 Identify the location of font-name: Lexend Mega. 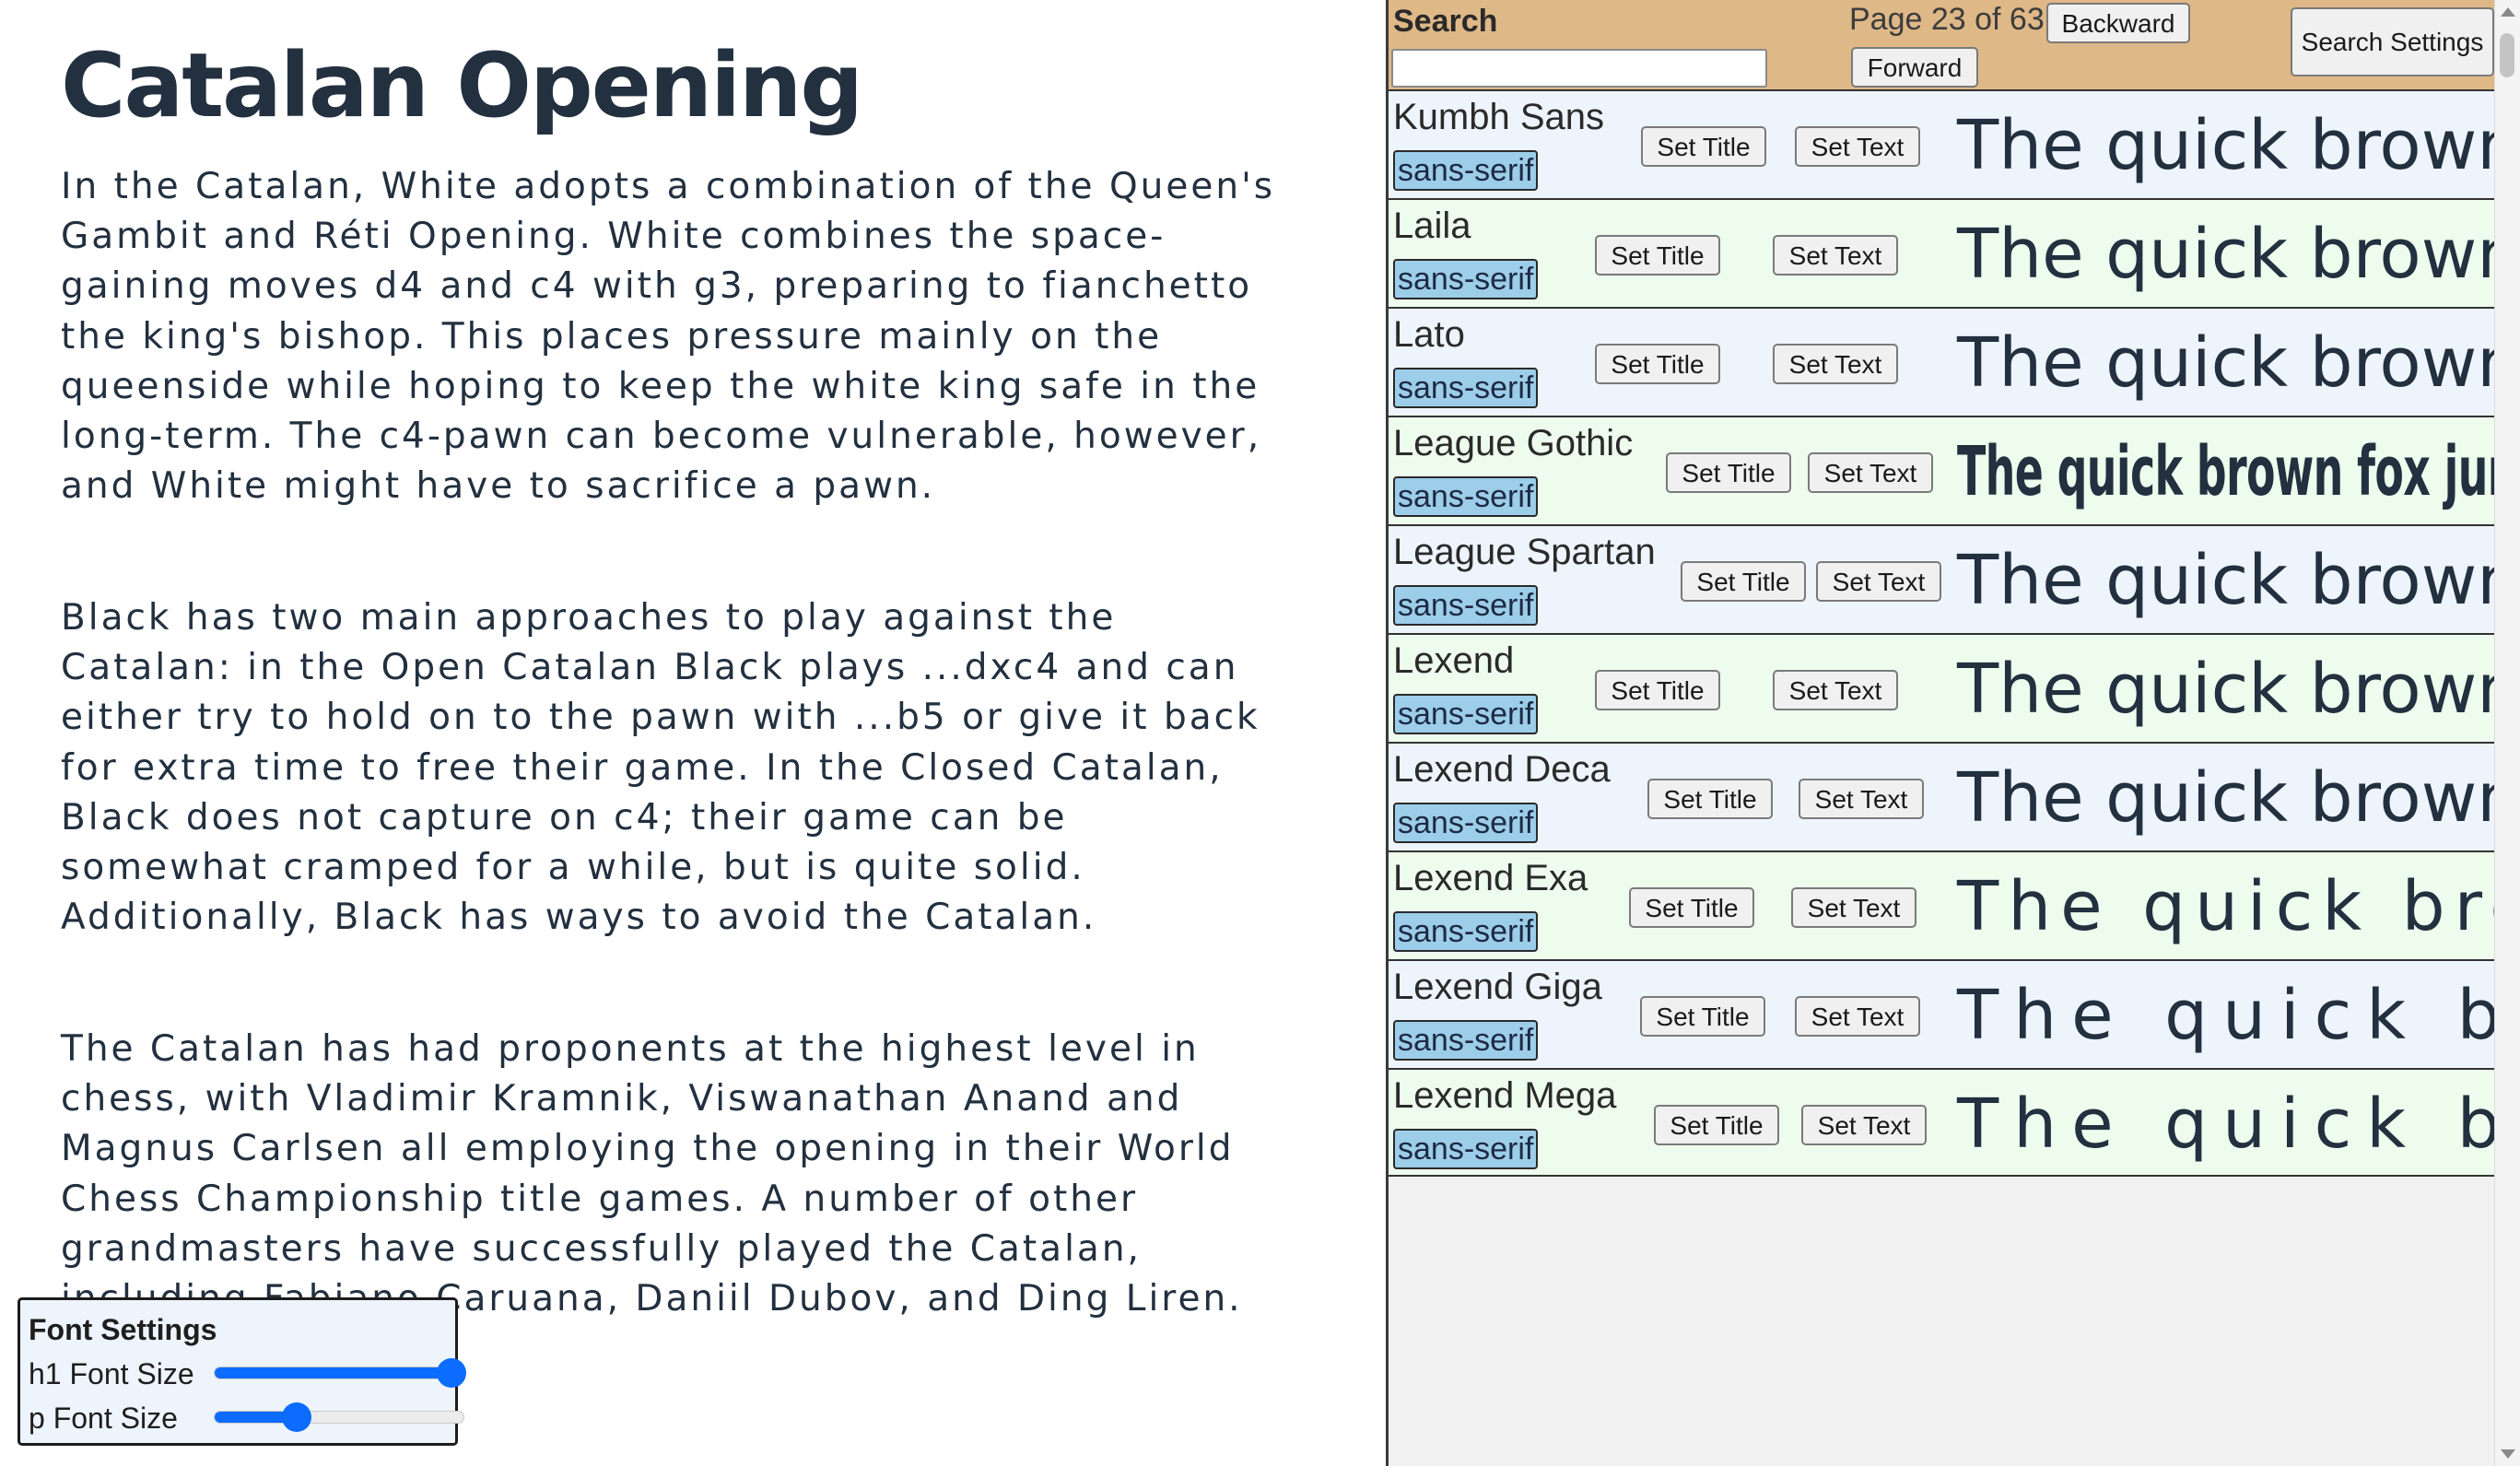
(1505, 1095).